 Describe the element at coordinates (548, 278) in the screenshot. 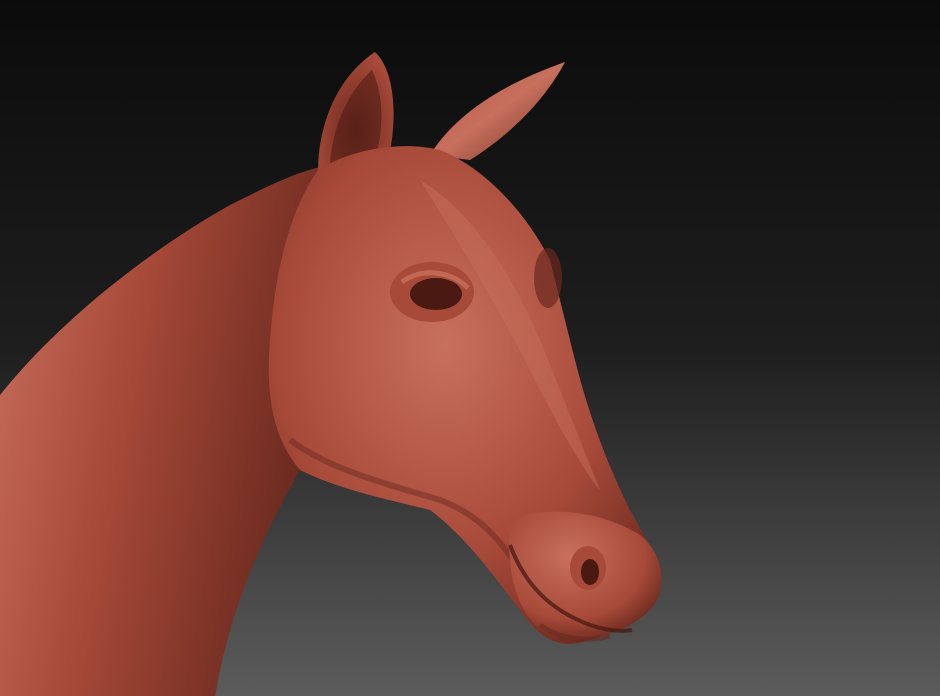

I see `horse-far-brow` at that location.